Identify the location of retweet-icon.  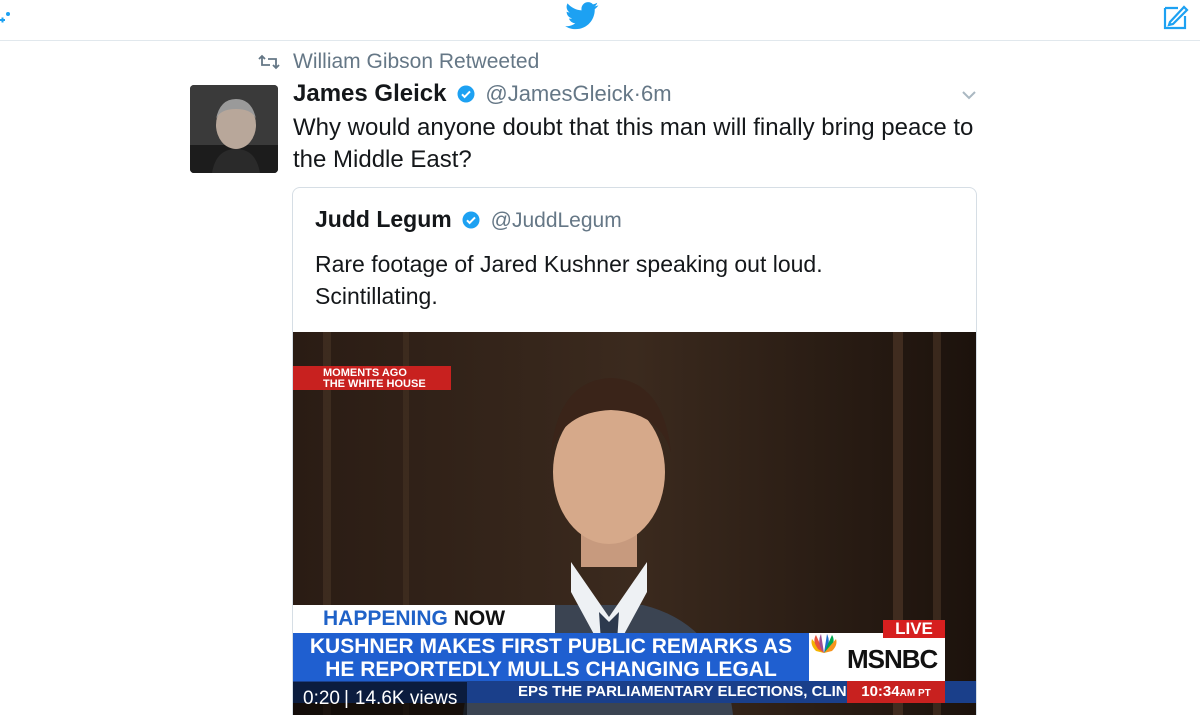
(269, 62).